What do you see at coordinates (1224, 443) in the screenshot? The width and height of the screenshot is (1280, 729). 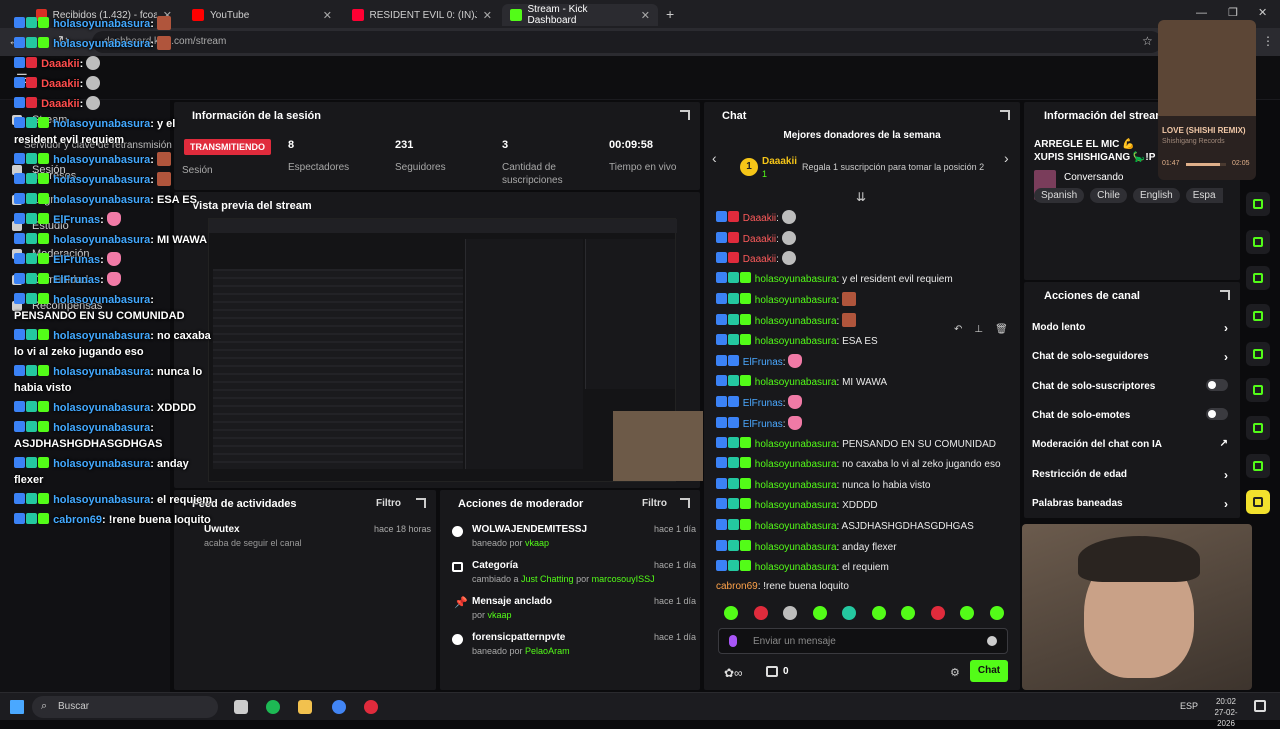 I see `external-link-icon: ↗` at bounding box center [1224, 443].